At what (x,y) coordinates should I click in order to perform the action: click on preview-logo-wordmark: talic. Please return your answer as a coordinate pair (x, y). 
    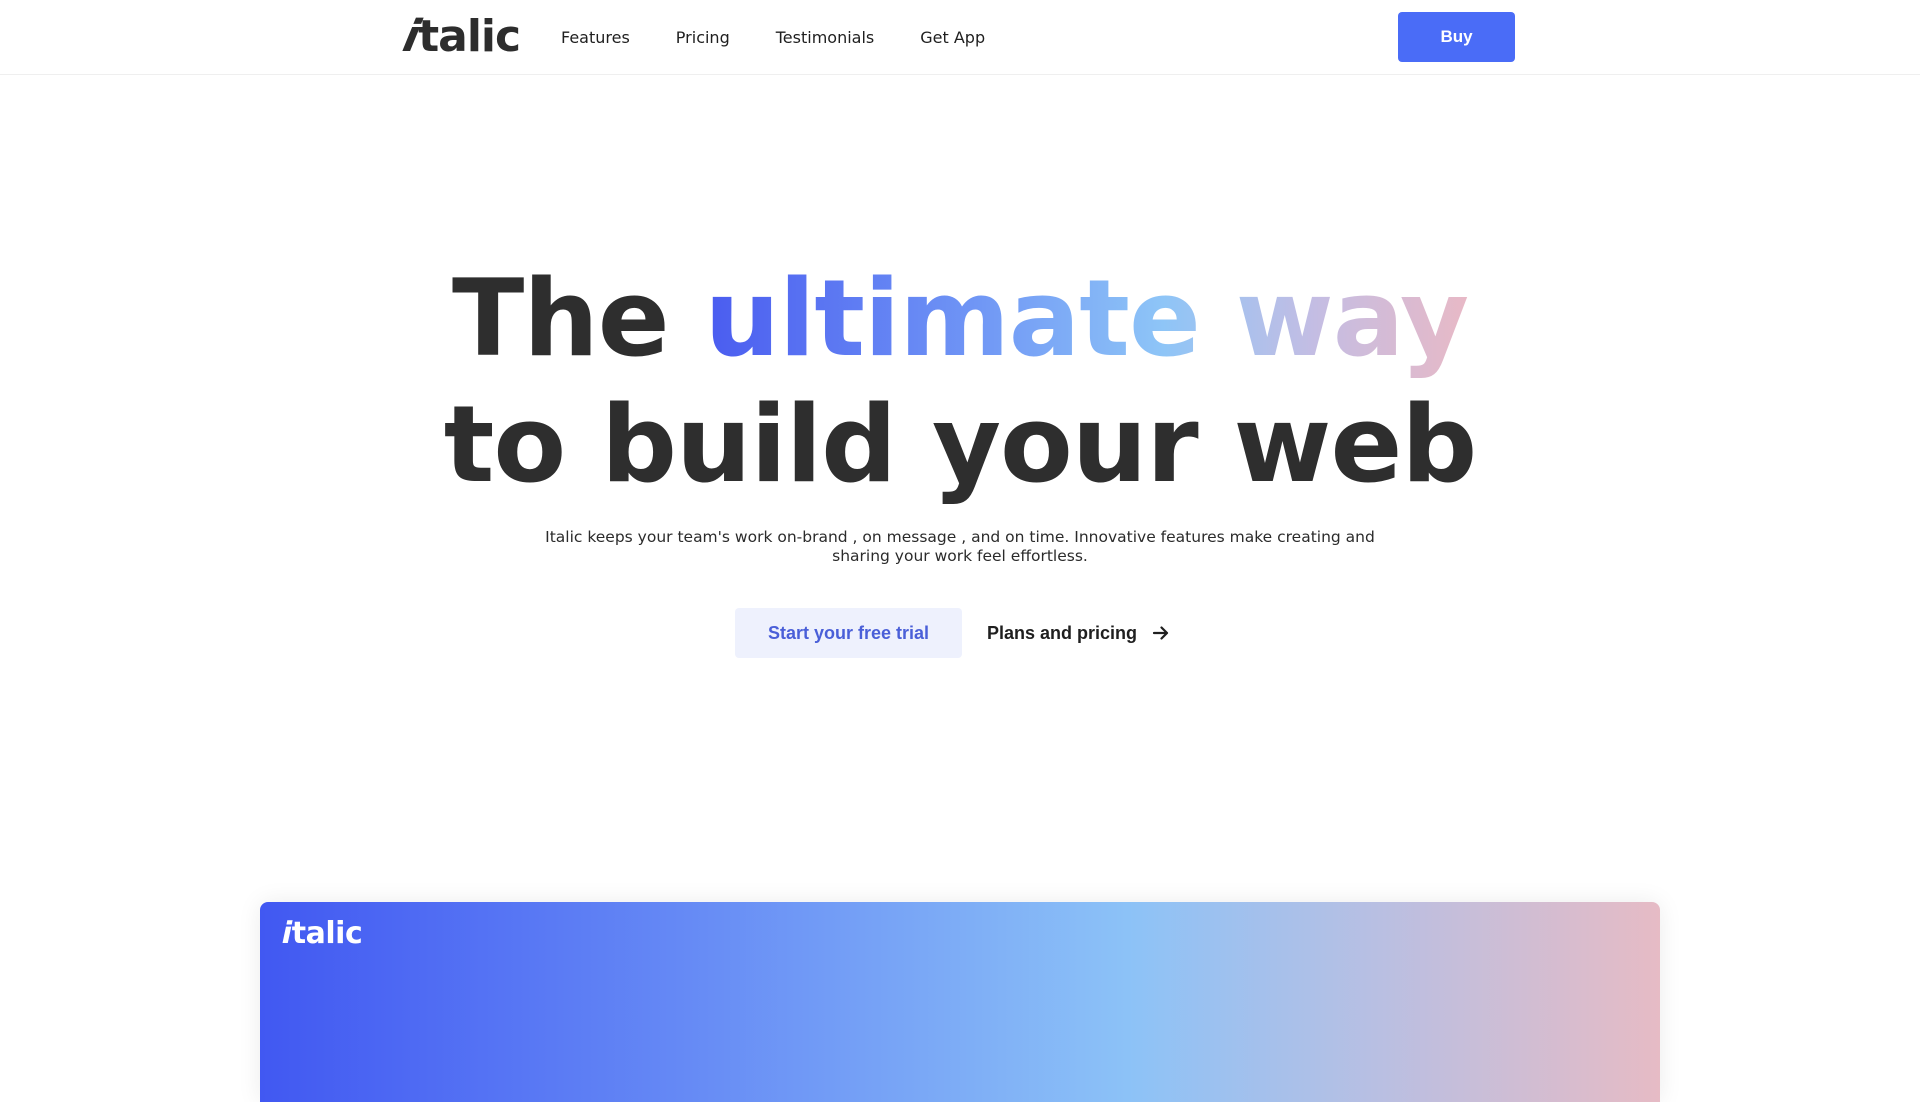
    Looking at the image, I should click on (327, 933).